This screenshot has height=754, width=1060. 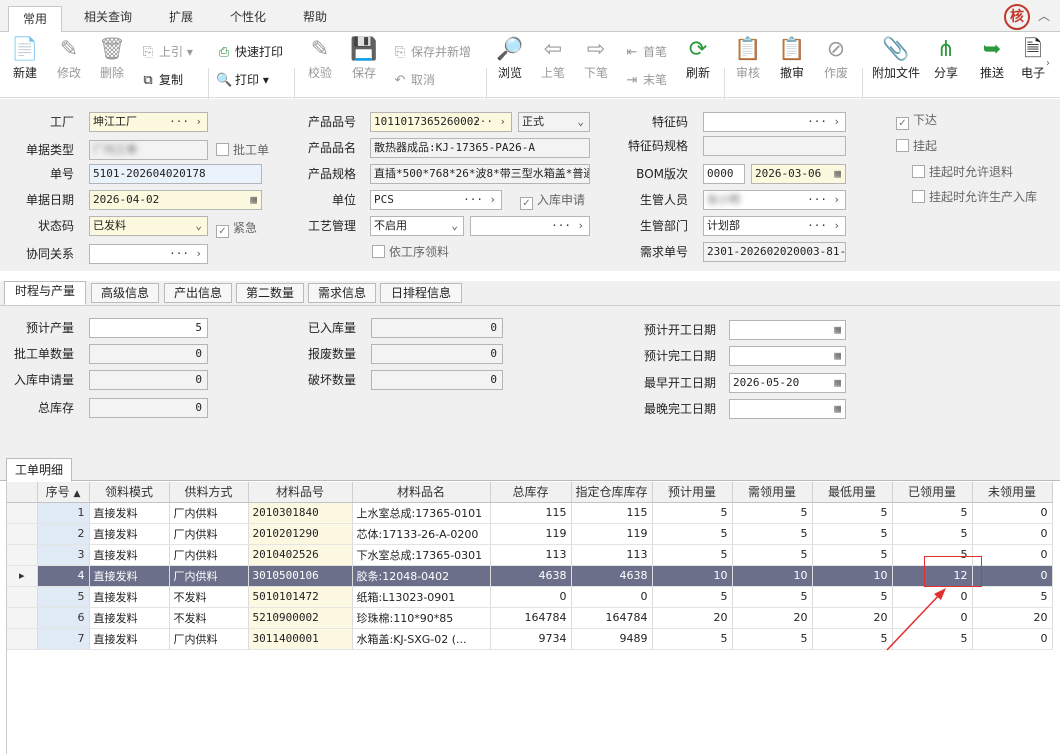 I want to click on column-header: 序号 ▲, so click(x=63, y=492).